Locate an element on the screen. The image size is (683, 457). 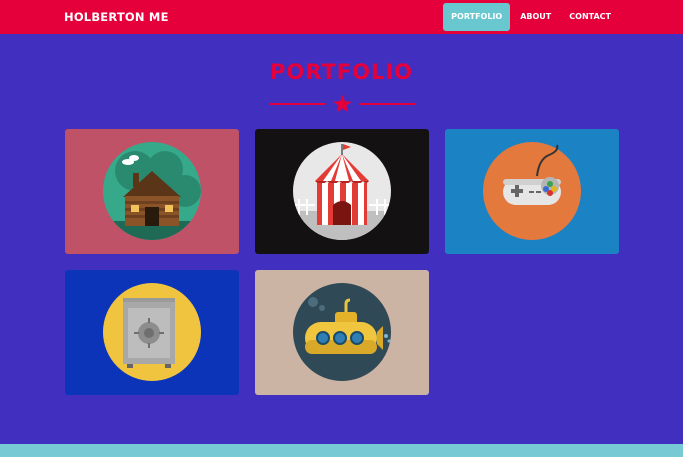
safe-icon is located at coordinates (152, 332).